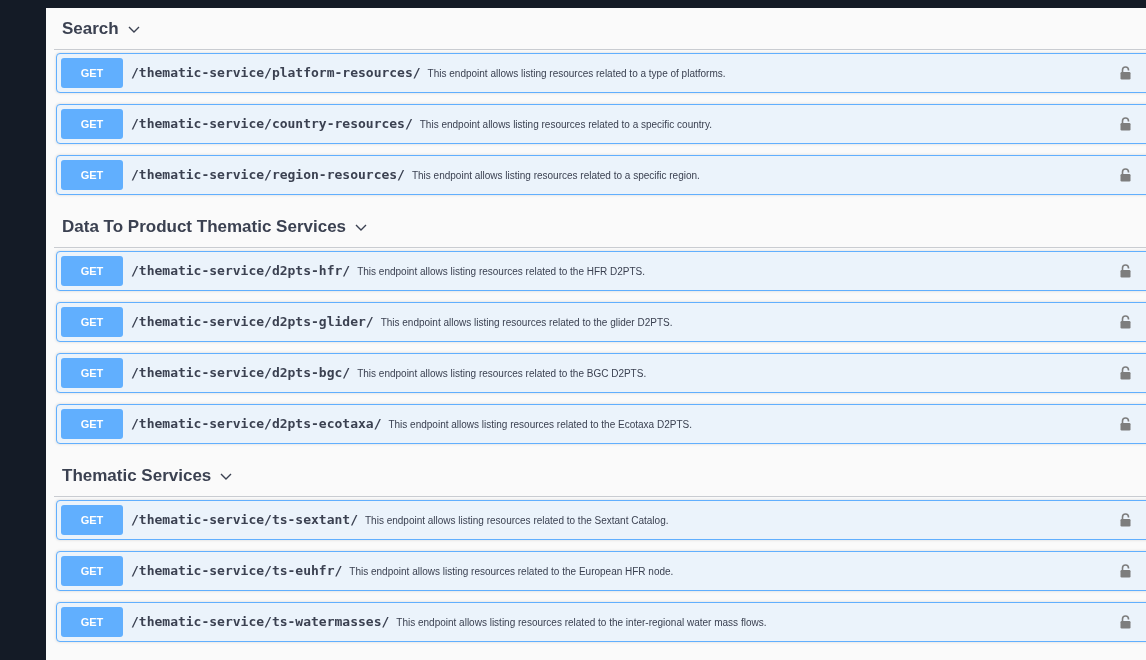 The height and width of the screenshot is (660, 1146). Describe the element at coordinates (565, 124) in the screenshot. I see `endpoint-description: This endpoint allows listing resources related to a specific country.` at that location.